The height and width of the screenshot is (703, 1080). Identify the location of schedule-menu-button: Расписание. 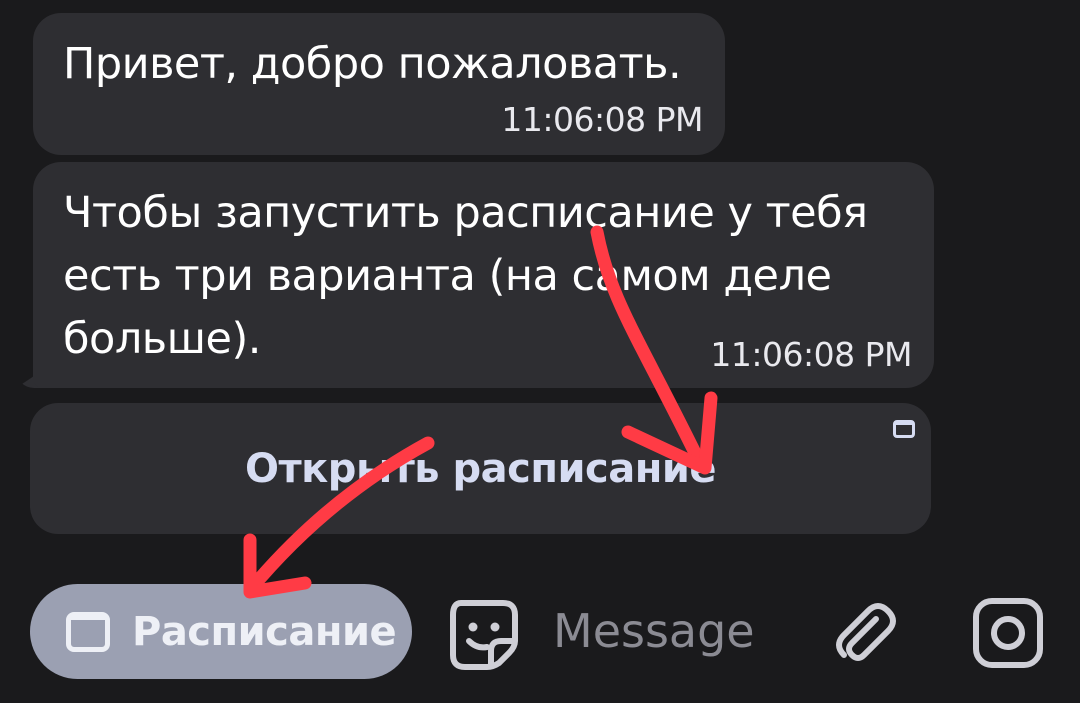
(221, 631).